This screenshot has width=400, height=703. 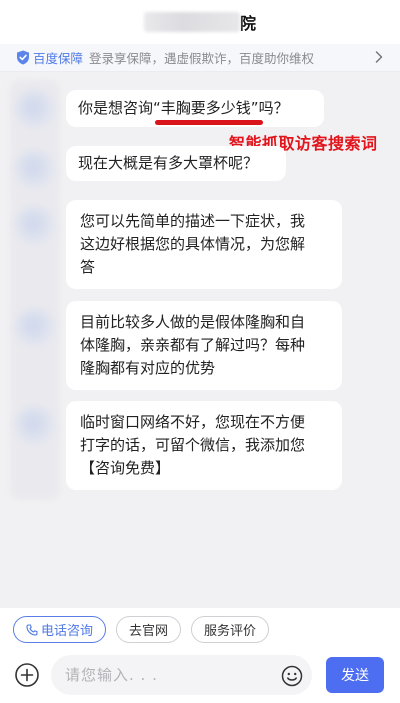 I want to click on emoji-smile-icon, so click(x=292, y=676).